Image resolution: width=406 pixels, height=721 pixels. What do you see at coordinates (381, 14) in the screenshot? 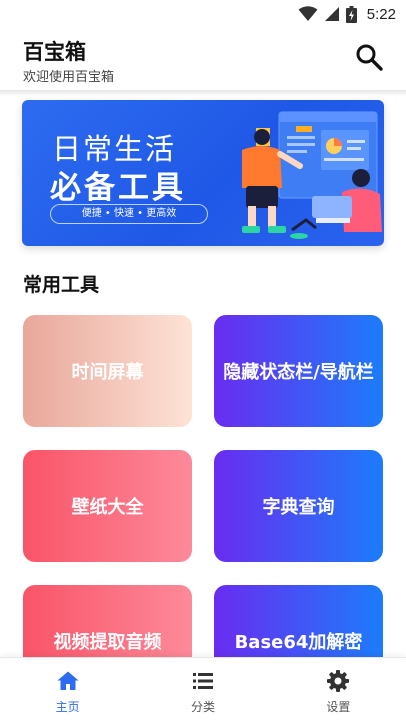
I see `status-time: 5:22` at bounding box center [381, 14].